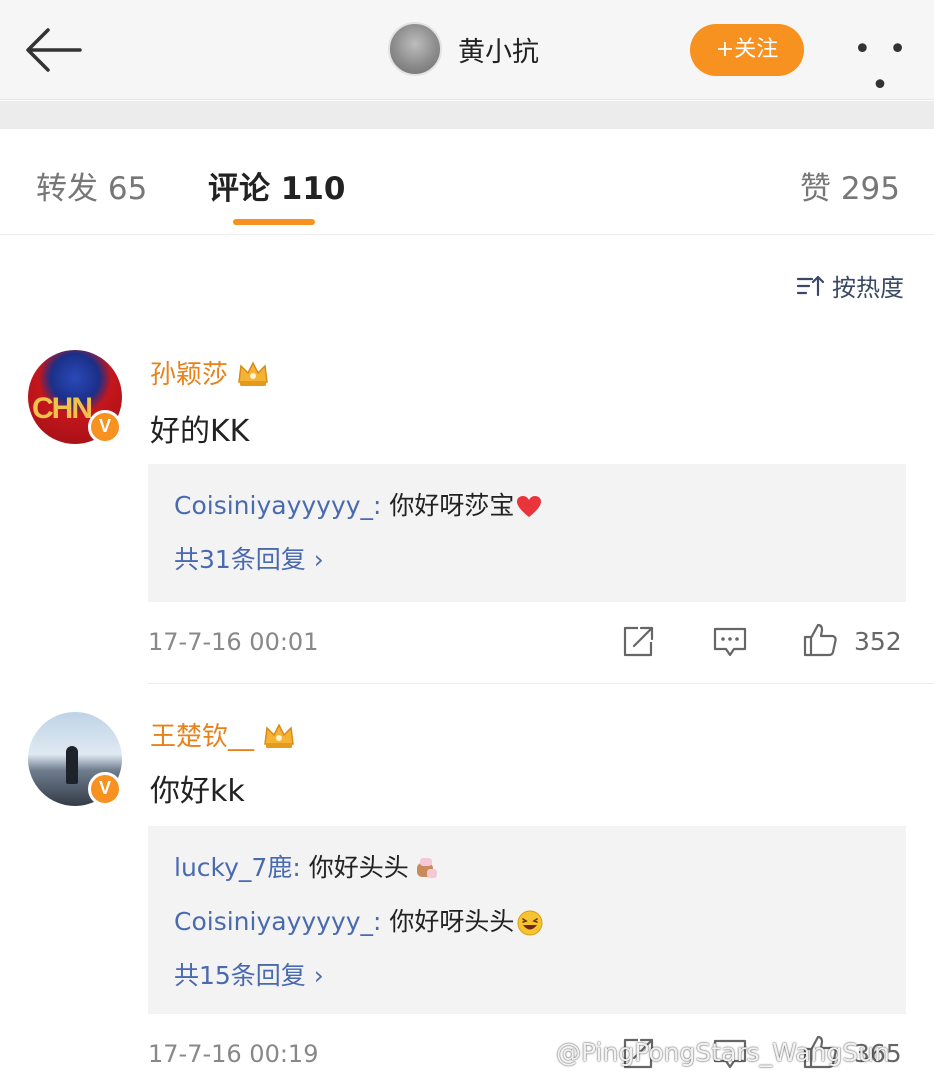 This screenshot has width=934, height=1080. I want to click on reply-user: lucky_7鹿:, so click(237, 867).